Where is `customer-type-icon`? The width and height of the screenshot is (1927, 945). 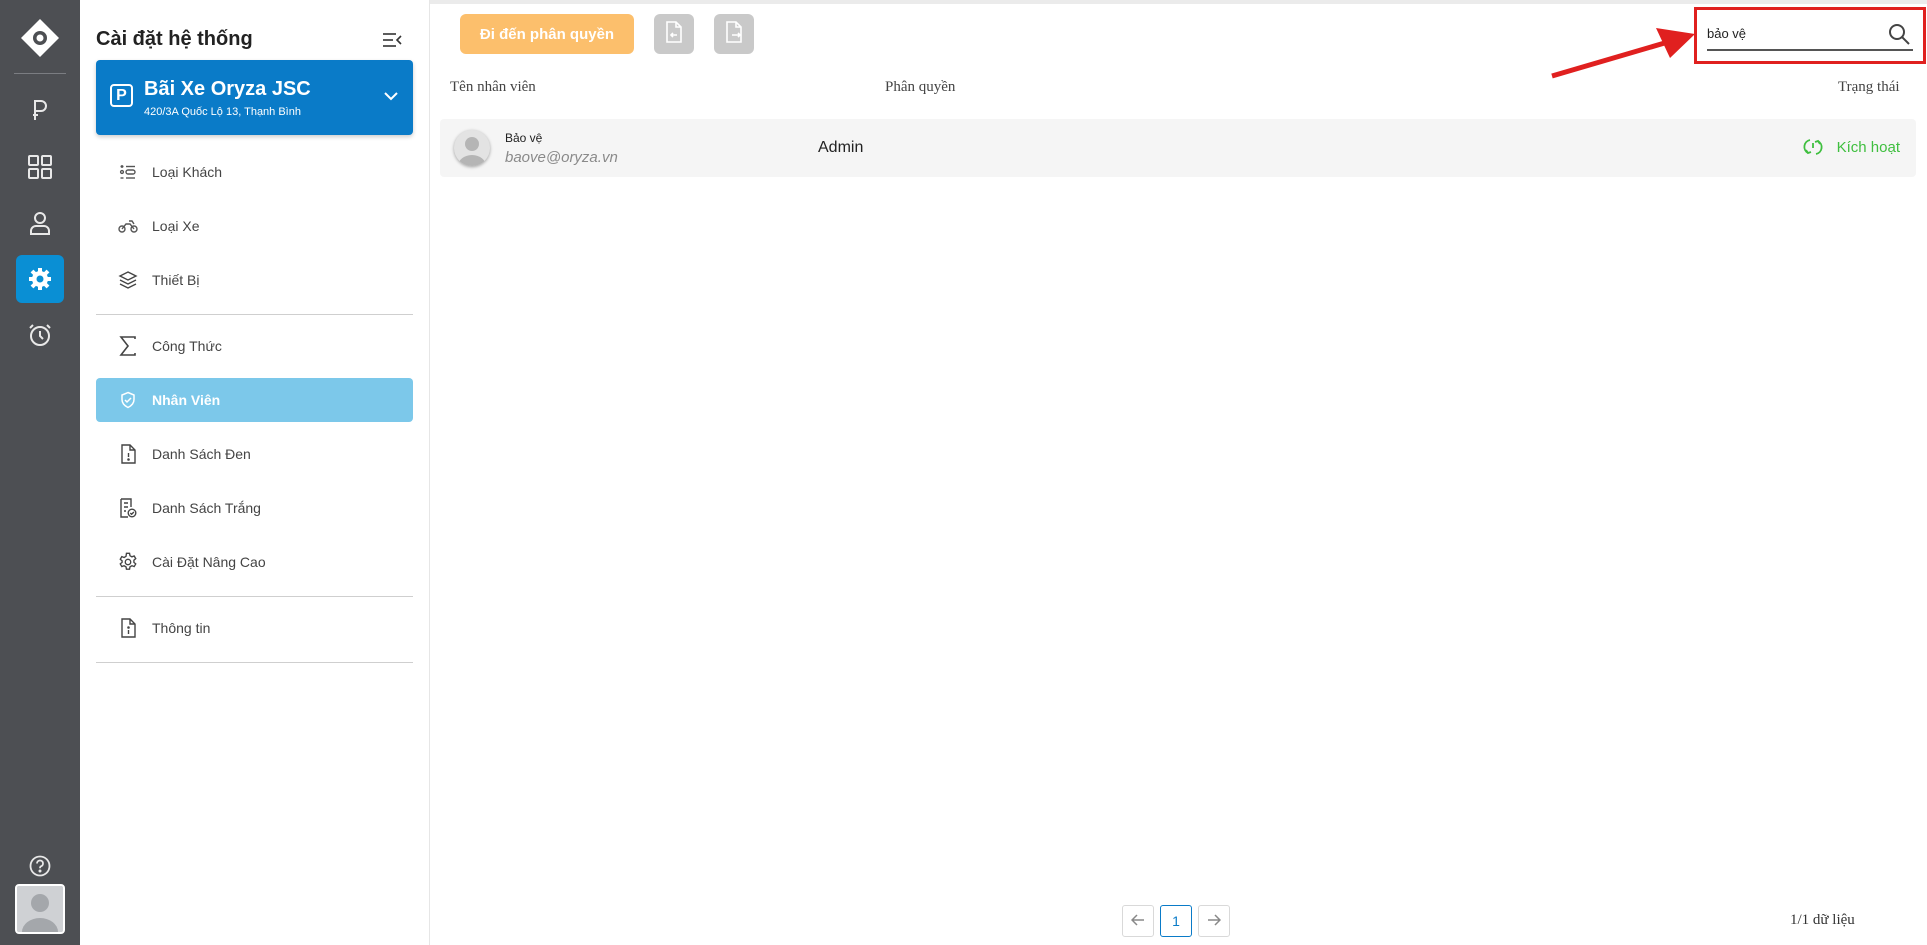
customer-type-icon is located at coordinates (128, 172).